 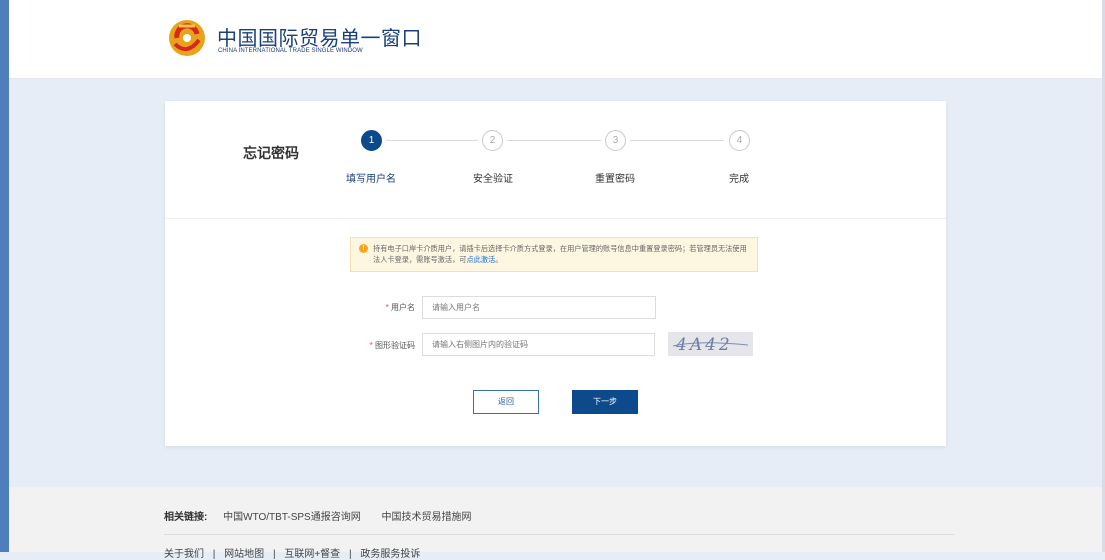 I want to click on related-links-title: 相关链接:, so click(x=186, y=517).